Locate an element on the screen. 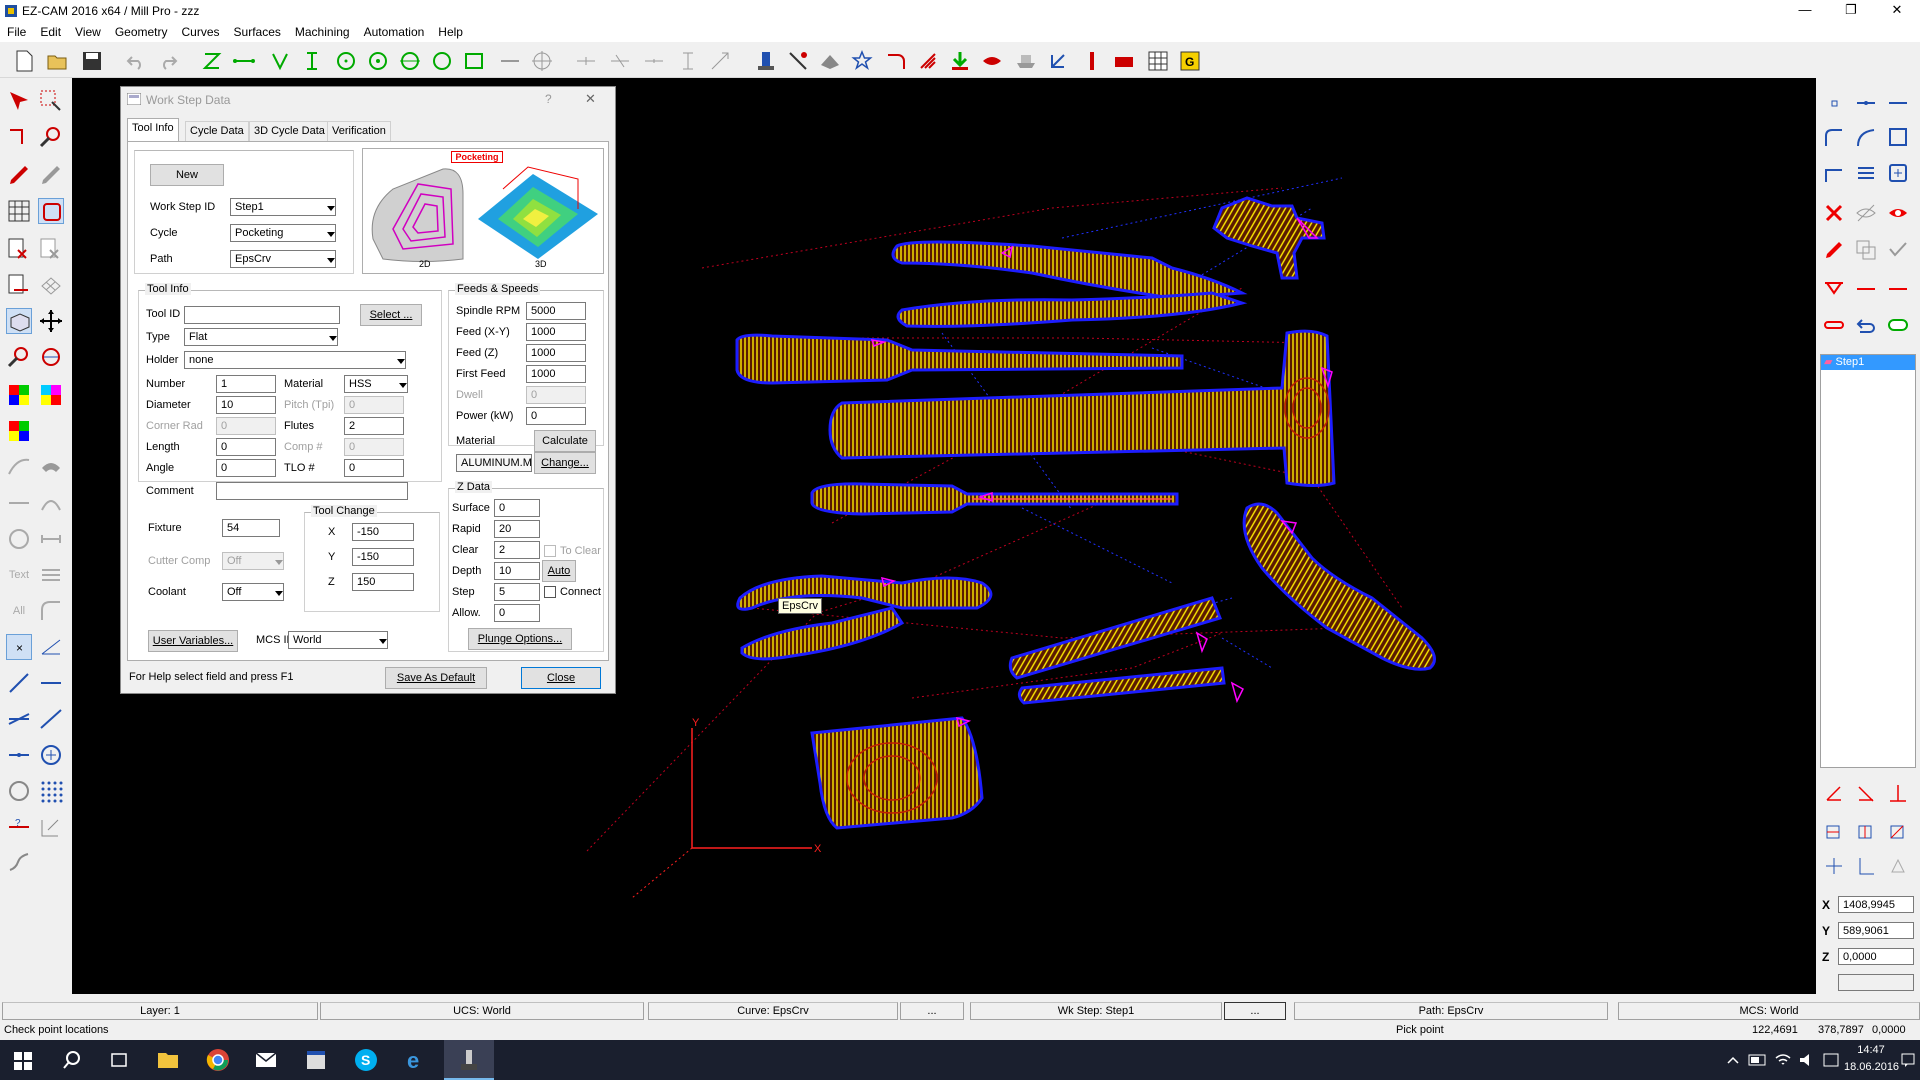  tab-tool-info: Tool Info is located at coordinates (153, 130).